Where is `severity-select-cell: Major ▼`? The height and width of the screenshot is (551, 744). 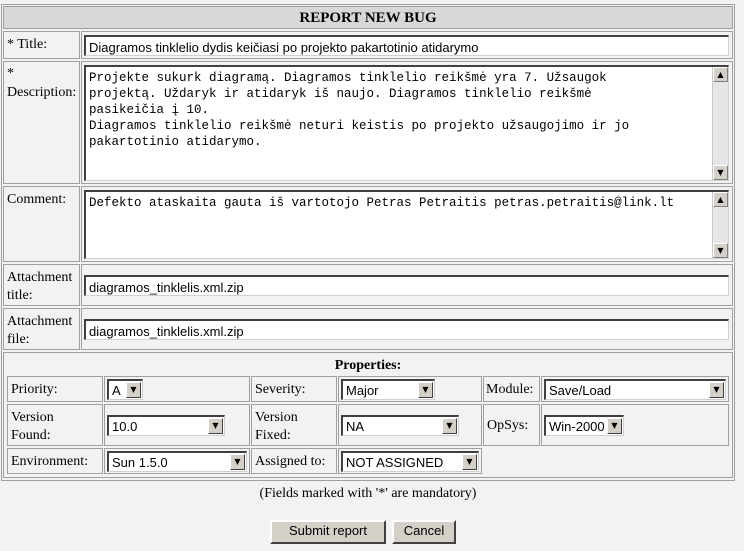
severity-select-cell: Major ▼ is located at coordinates (410, 389).